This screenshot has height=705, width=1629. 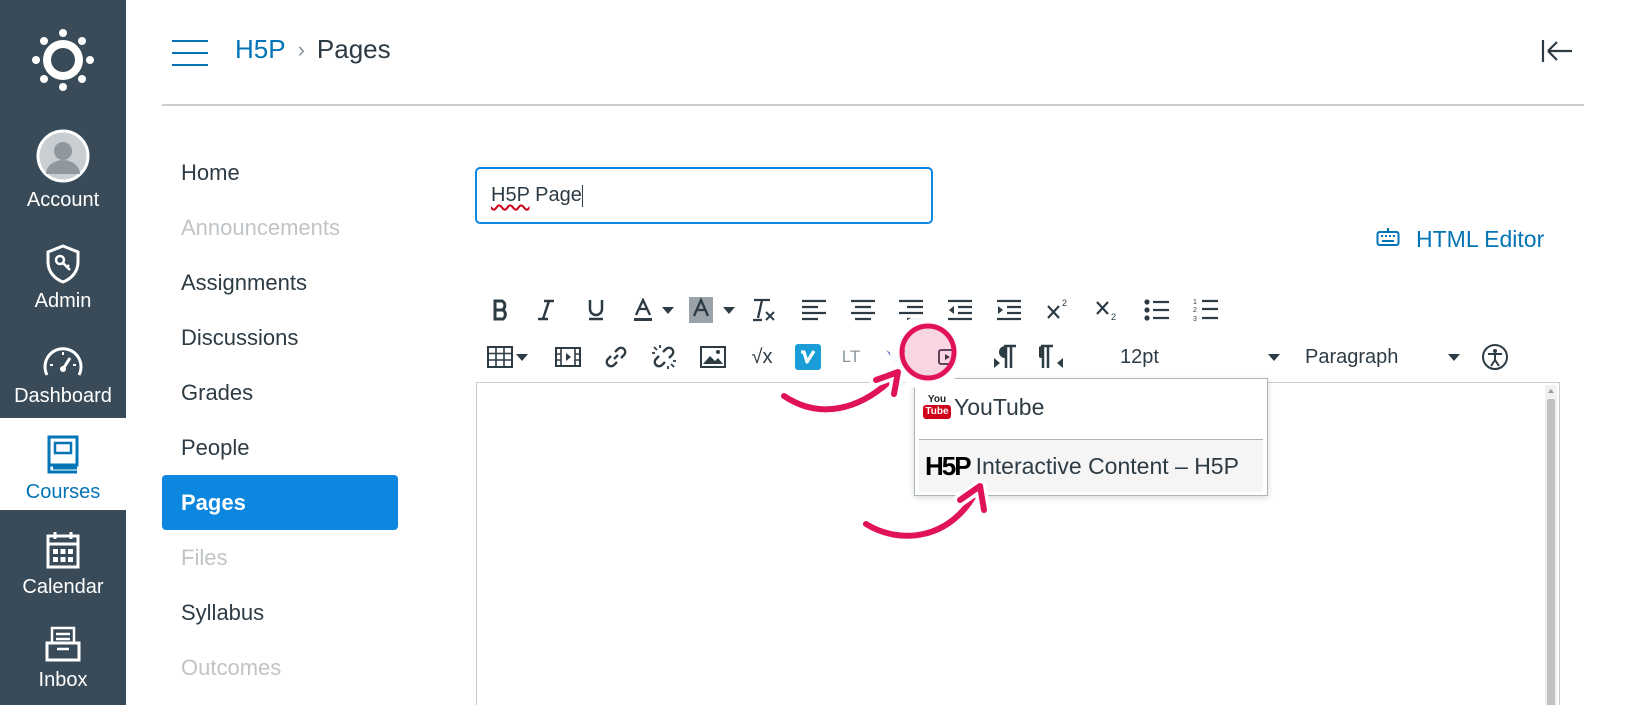 I want to click on h5p-icon: H5P, so click(x=948, y=465).